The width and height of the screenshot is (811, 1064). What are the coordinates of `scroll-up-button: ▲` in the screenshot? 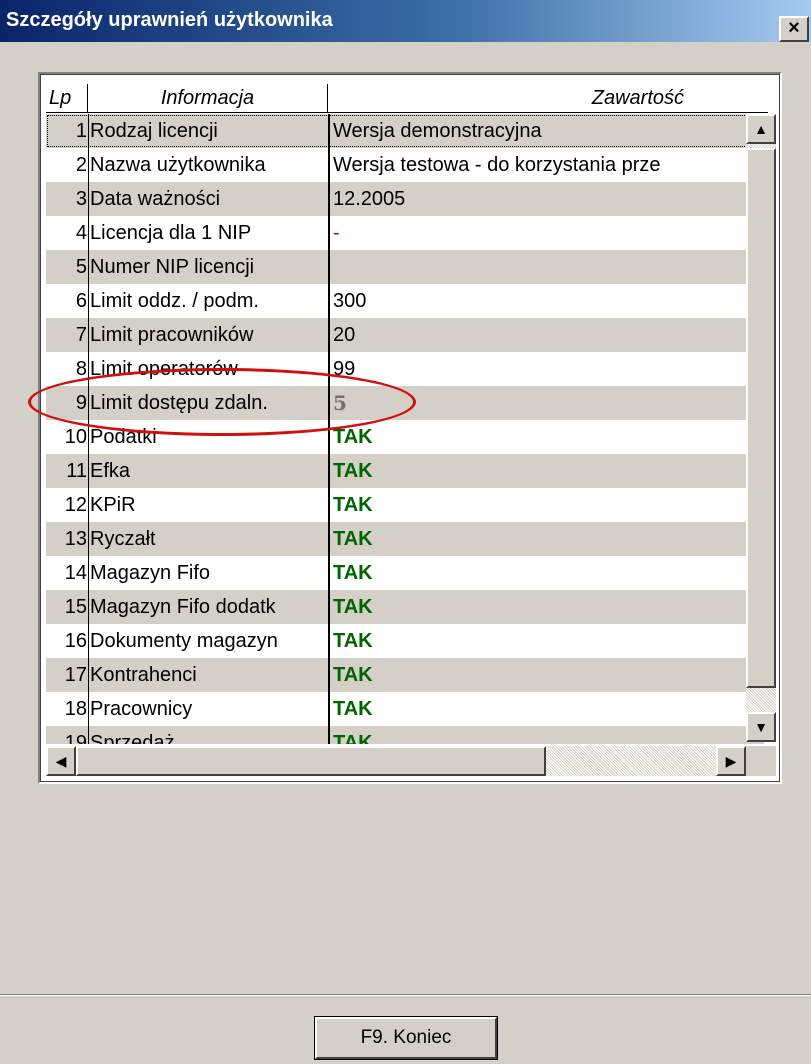 It's located at (761, 129).